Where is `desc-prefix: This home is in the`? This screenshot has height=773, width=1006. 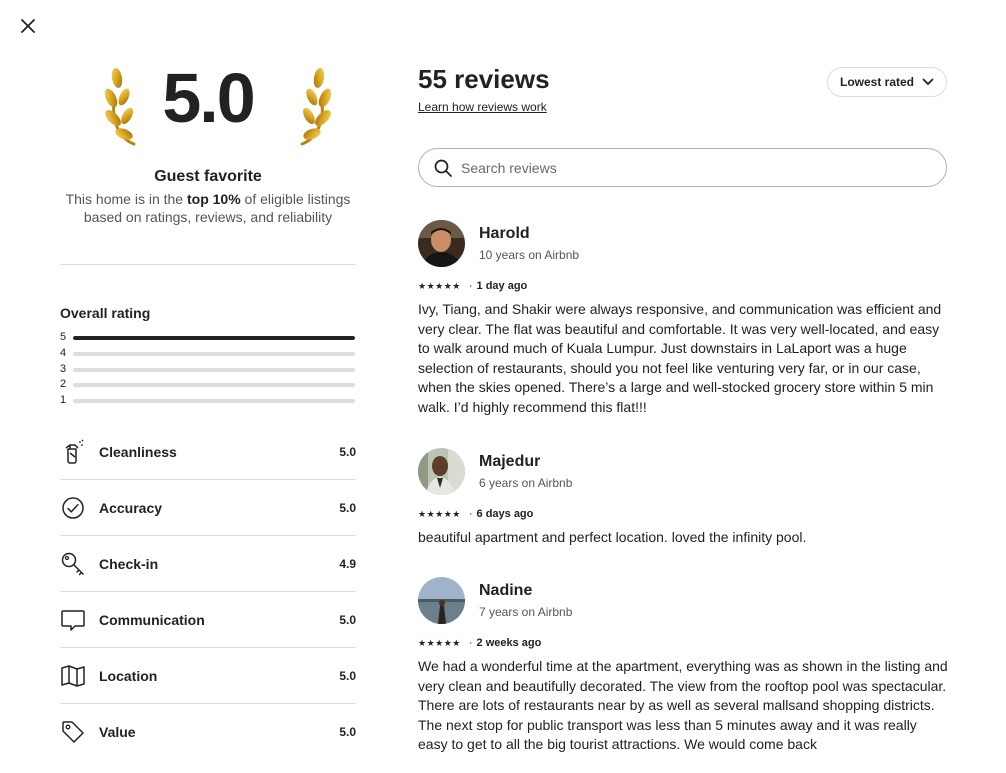
desc-prefix: This home is in the is located at coordinates (126, 199).